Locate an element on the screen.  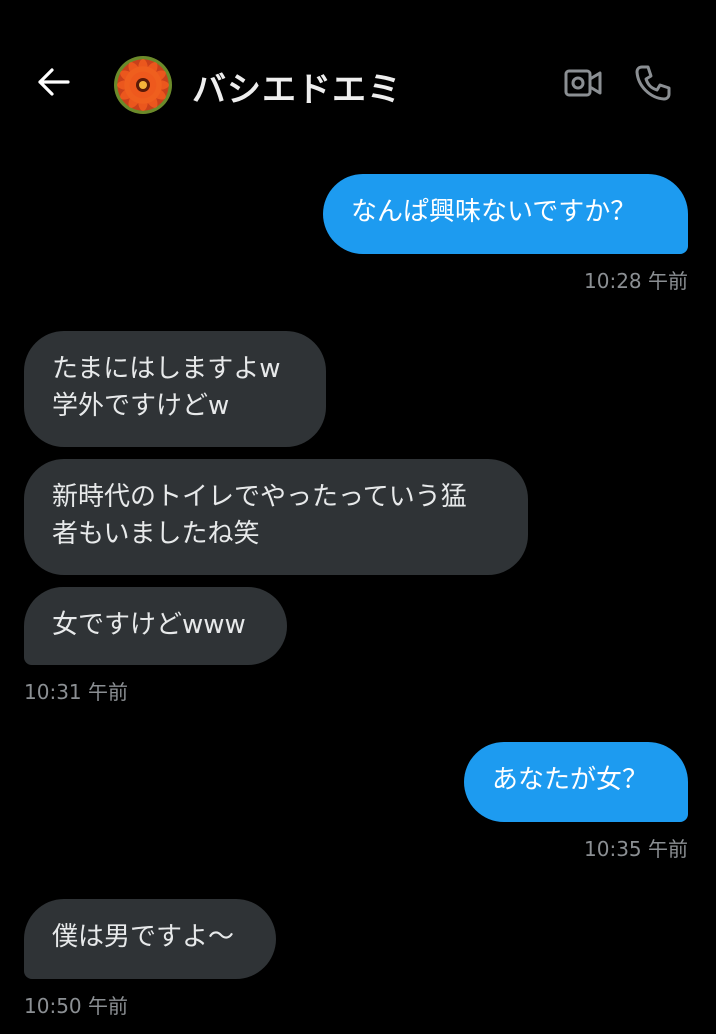
back-button is located at coordinates (54, 82).